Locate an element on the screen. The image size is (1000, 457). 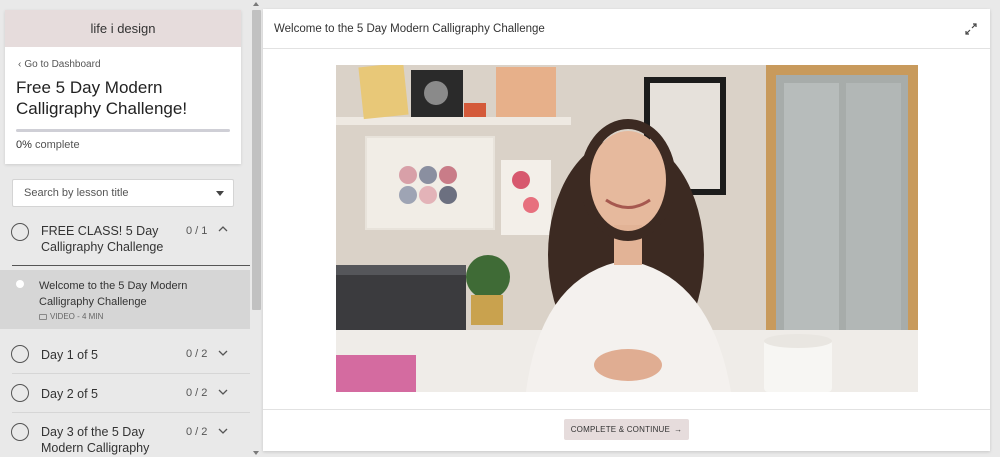
lesson-search-select: Search by lesson title is located at coordinates (123, 193).